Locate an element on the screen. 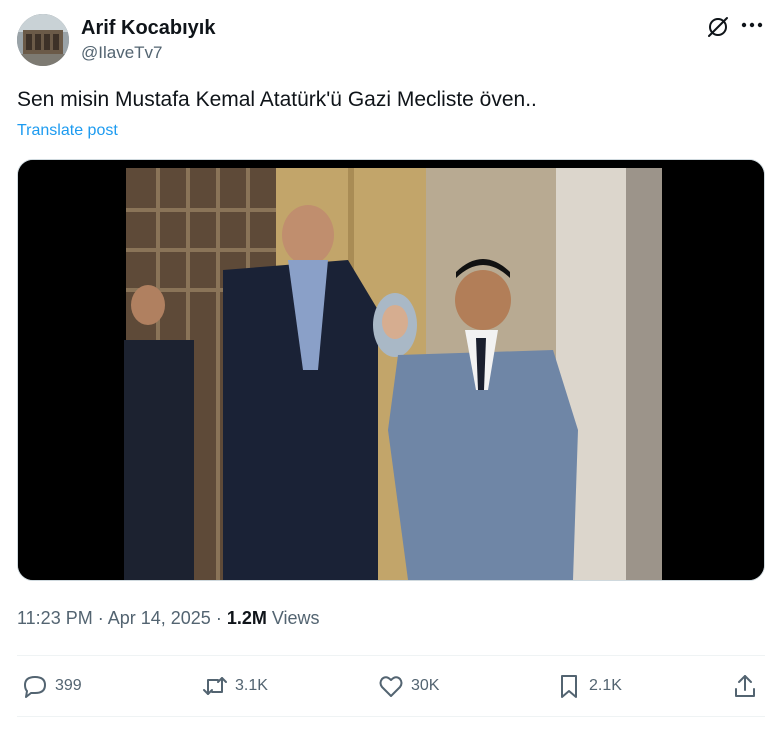 This screenshot has width=769, height=730. handle: @IlaveTv7 is located at coordinates (148, 53).